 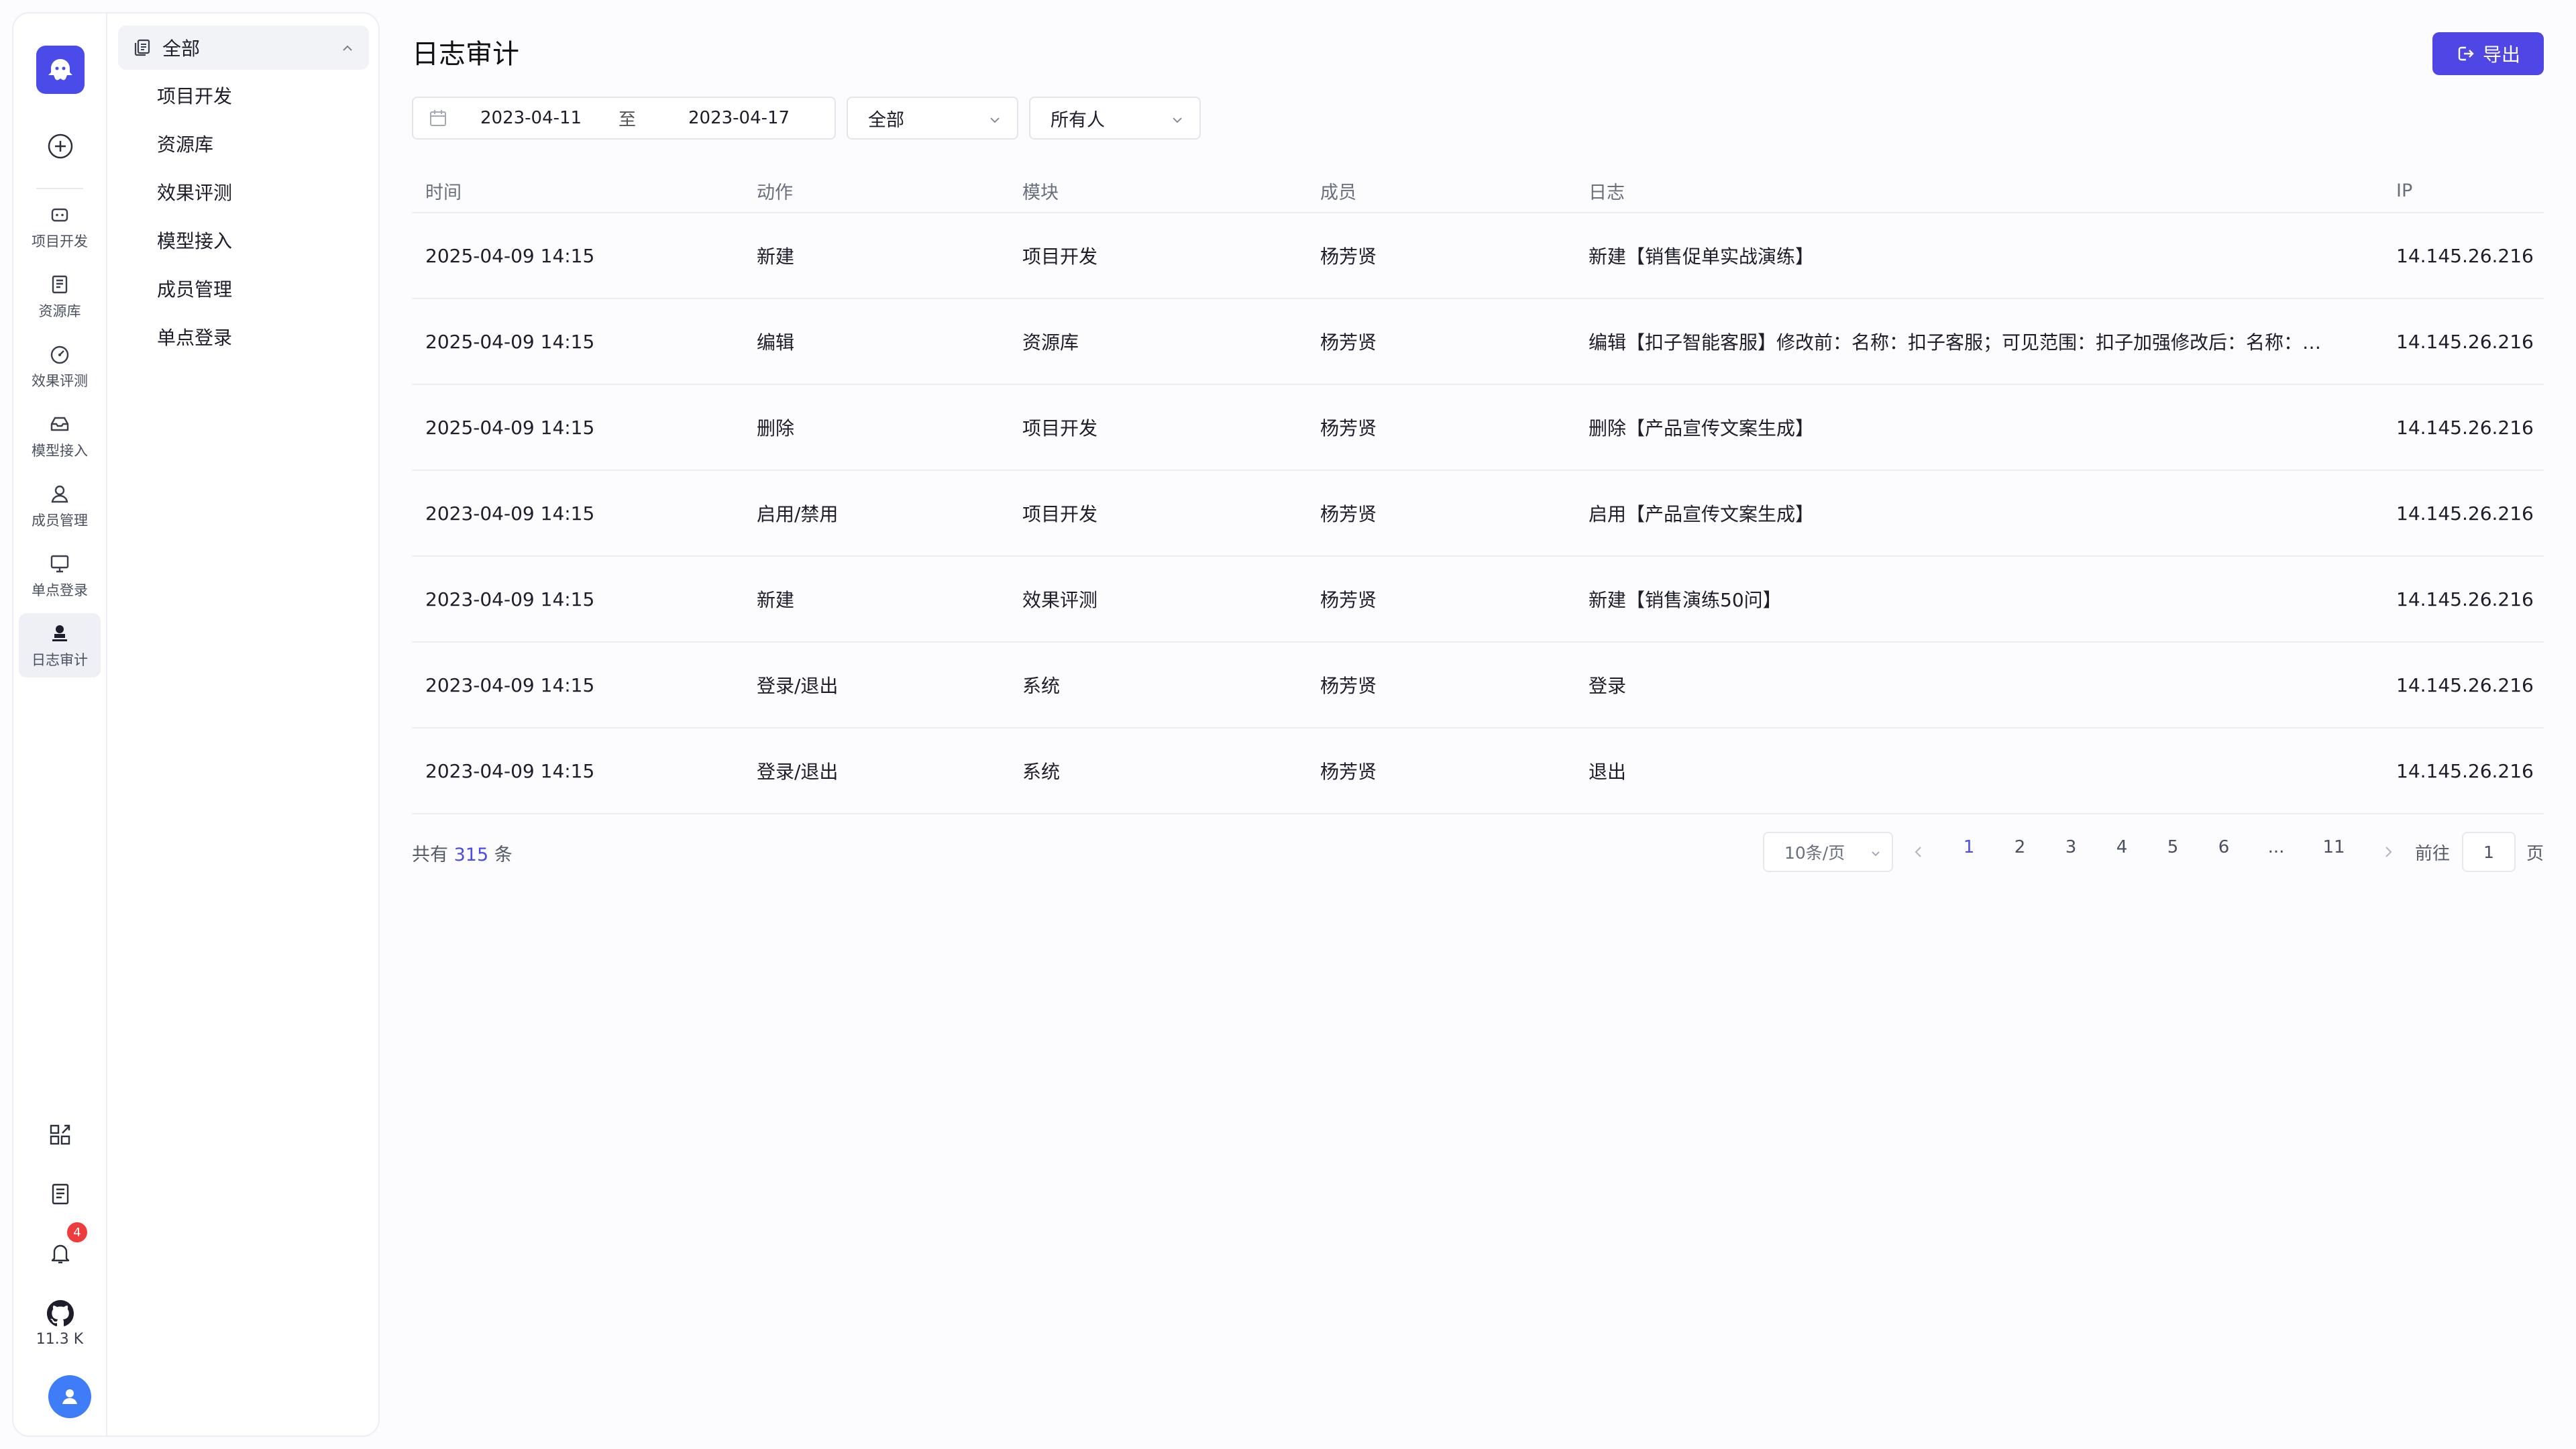 I want to click on create-button, so click(x=60, y=146).